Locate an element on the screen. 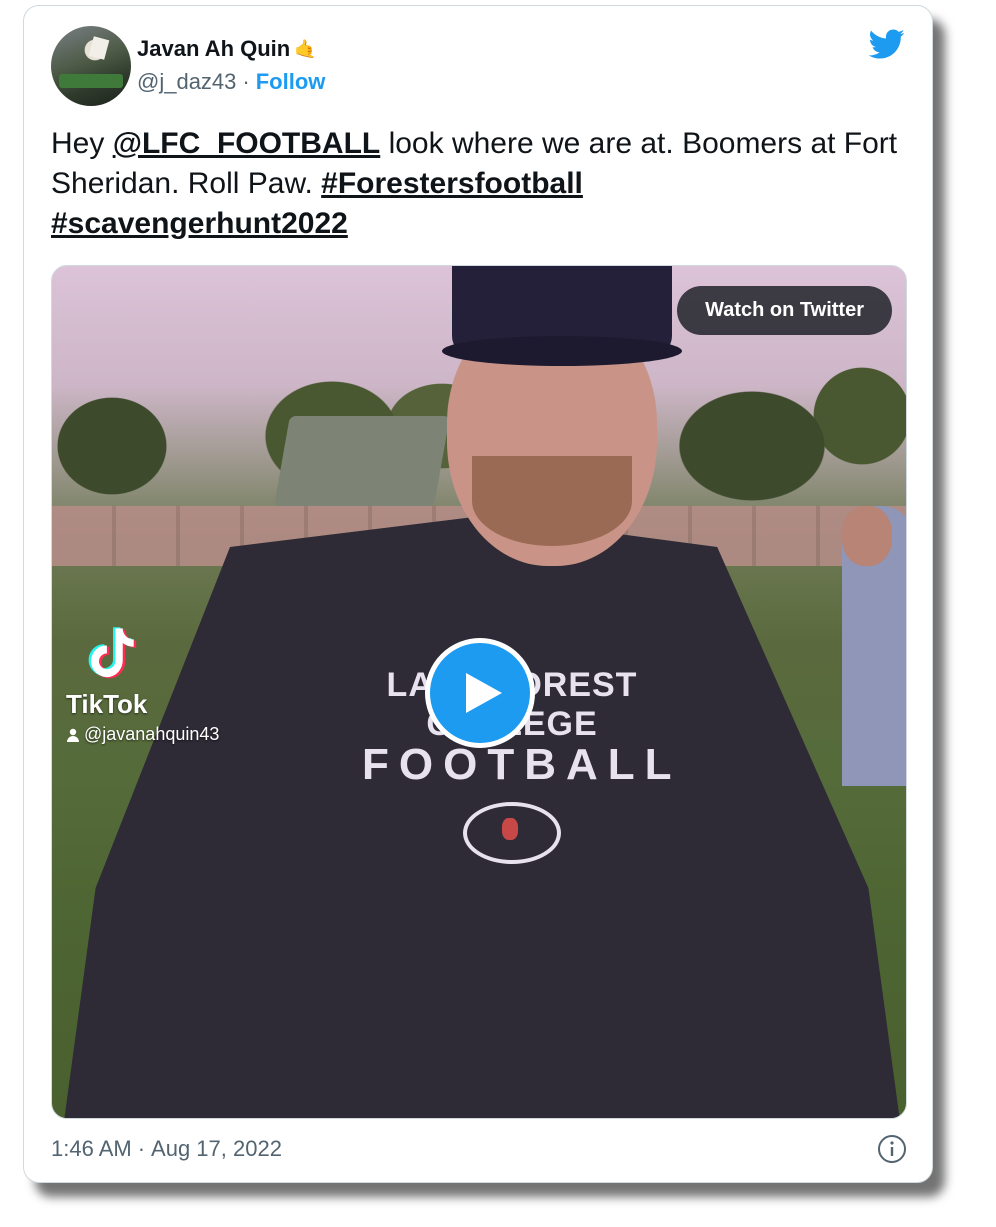 This screenshot has height=1227, width=996. tweet-timestamp: 1:46 AM · Aug 17, 2022 is located at coordinates (166, 1149).